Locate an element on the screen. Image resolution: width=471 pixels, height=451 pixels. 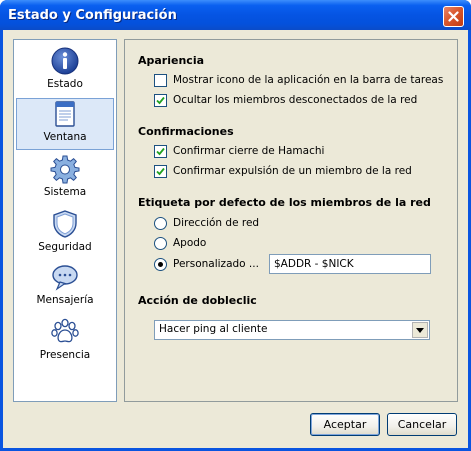
paw-icon is located at coordinates (65, 330).